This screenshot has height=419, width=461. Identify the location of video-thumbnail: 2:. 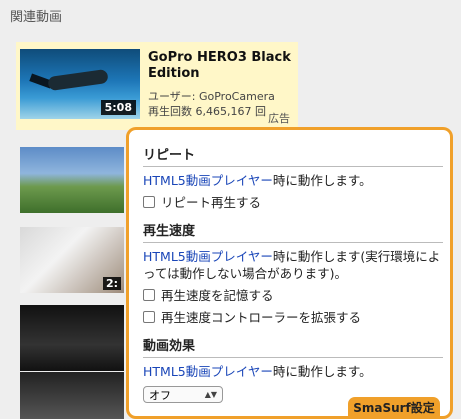
(72, 260).